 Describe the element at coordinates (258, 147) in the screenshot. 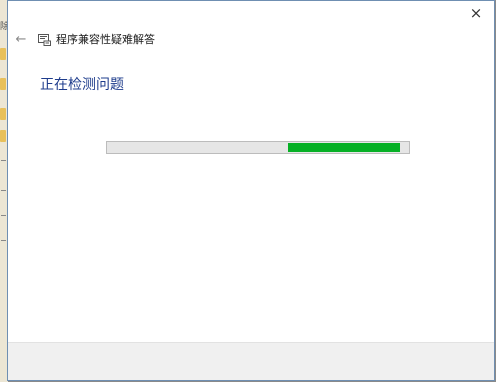

I see `progress-bar` at that location.